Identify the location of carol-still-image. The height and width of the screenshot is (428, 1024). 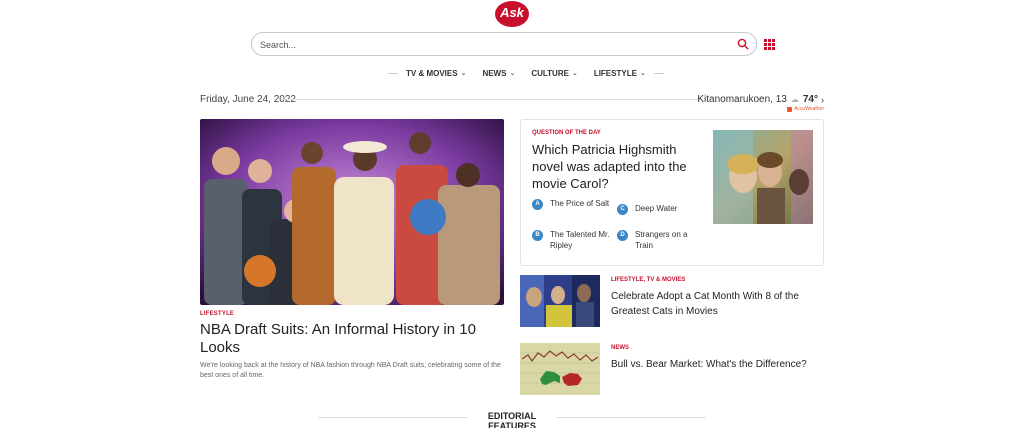
(763, 177).